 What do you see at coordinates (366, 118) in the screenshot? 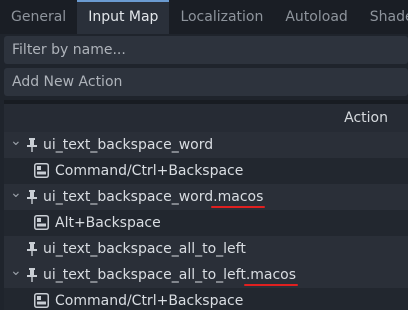
I see `action-column-label: Action` at bounding box center [366, 118].